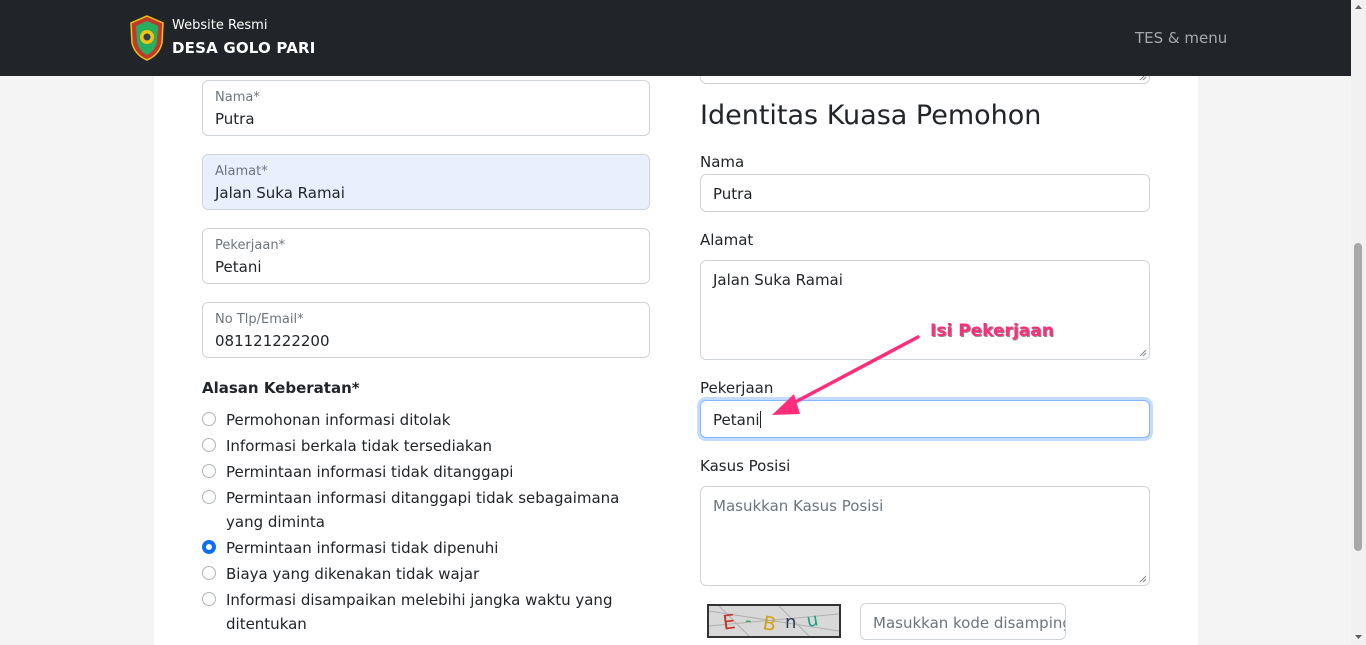 This screenshot has height=645, width=1366. What do you see at coordinates (1358, 637) in the screenshot?
I see `scroll-down-icon` at bounding box center [1358, 637].